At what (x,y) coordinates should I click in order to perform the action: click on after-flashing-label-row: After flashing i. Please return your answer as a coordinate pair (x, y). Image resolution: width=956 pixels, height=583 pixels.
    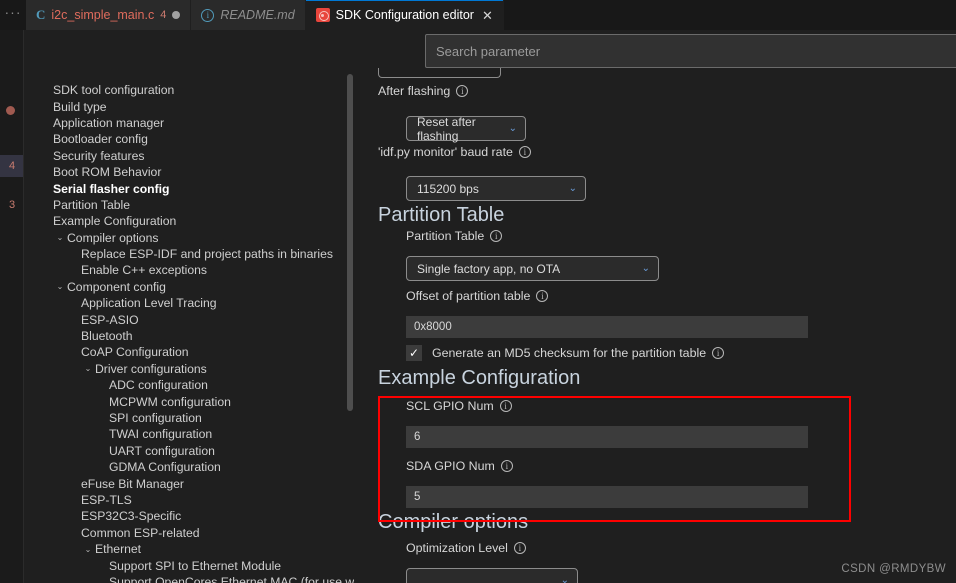
    Looking at the image, I should click on (423, 91).